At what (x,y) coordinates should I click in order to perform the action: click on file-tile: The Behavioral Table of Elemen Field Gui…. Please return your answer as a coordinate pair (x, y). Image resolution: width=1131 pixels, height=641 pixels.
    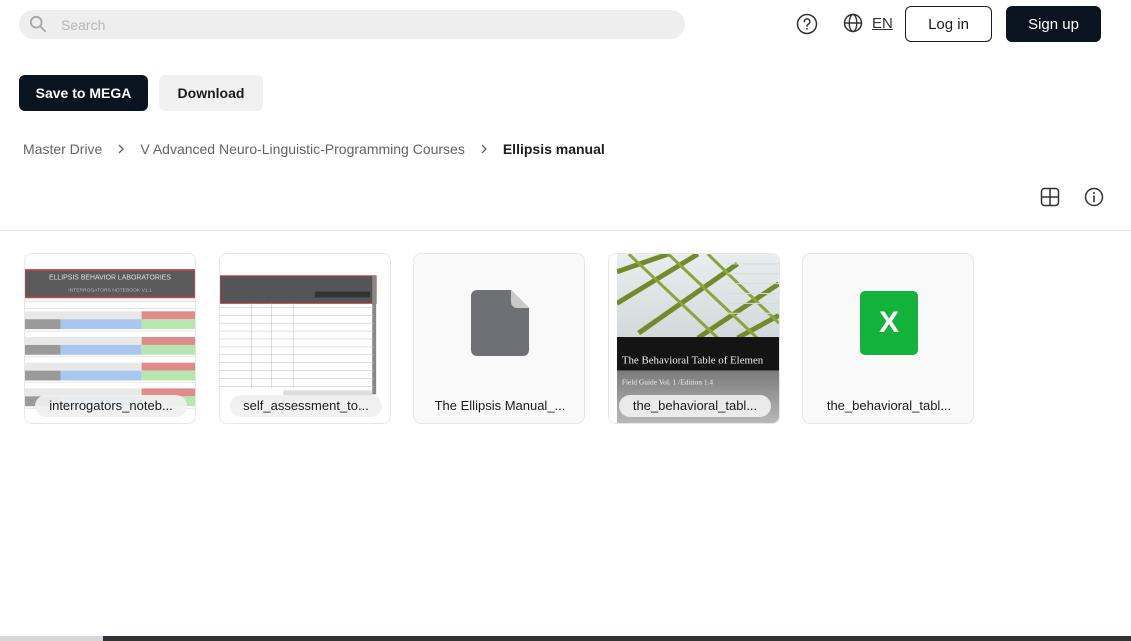
    Looking at the image, I should click on (694, 338).